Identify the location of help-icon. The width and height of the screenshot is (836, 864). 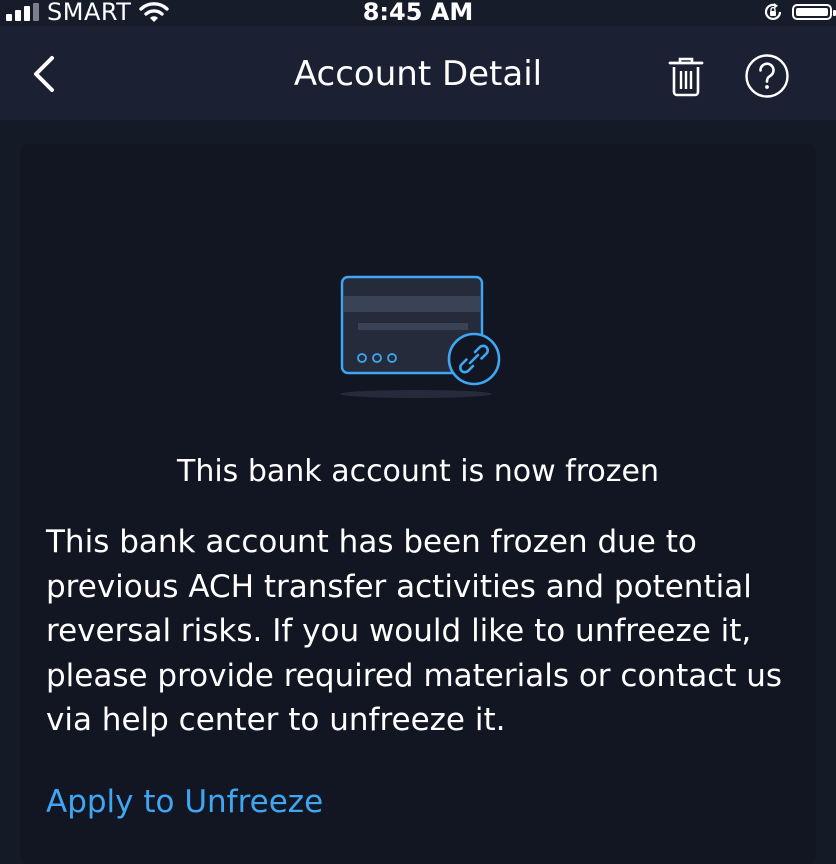
(767, 76).